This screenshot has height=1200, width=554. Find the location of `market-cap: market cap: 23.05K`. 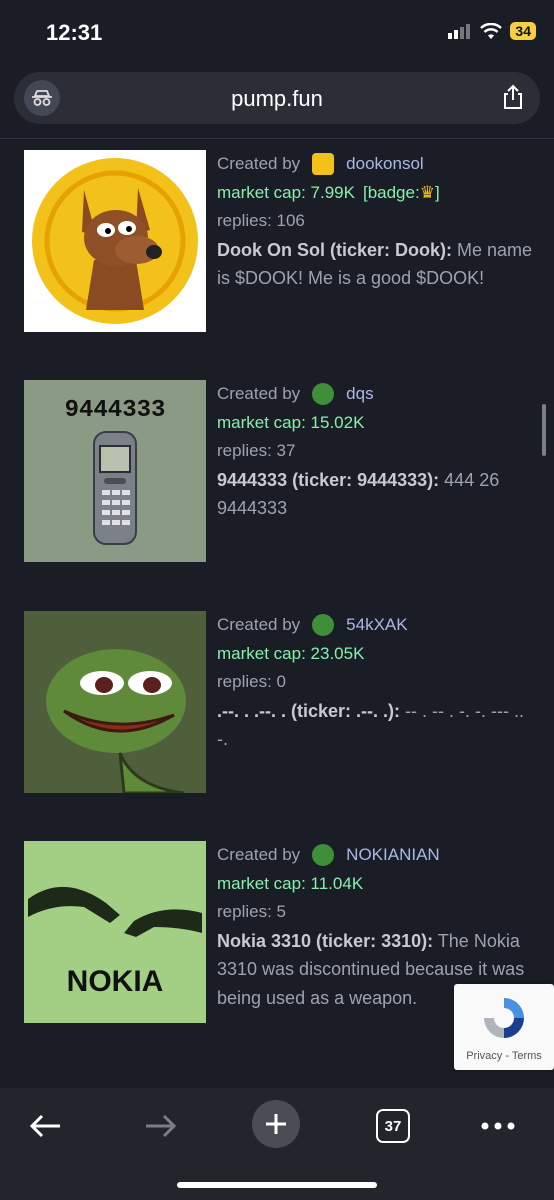

market-cap: market cap: 23.05K is located at coordinates (291, 653).